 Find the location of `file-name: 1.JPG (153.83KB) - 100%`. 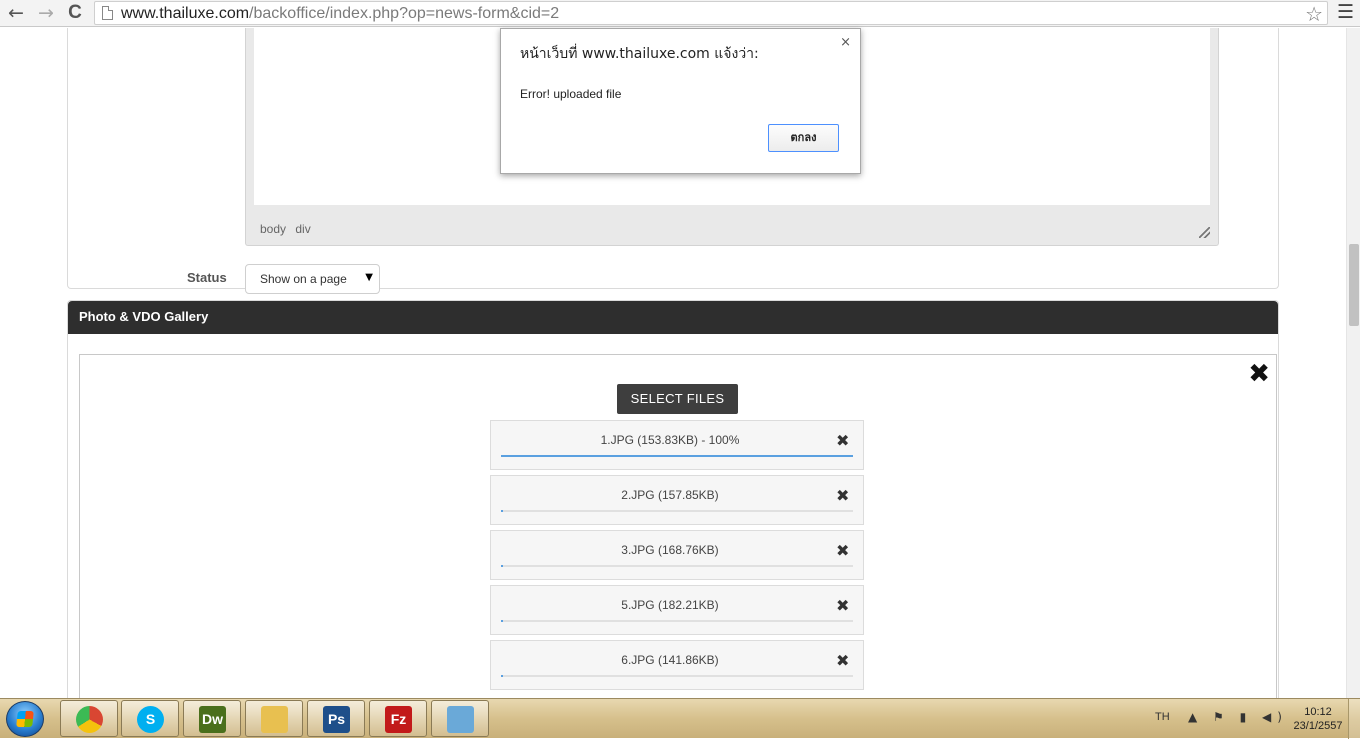

file-name: 1.JPG (153.83KB) - 100% is located at coordinates (670, 440).